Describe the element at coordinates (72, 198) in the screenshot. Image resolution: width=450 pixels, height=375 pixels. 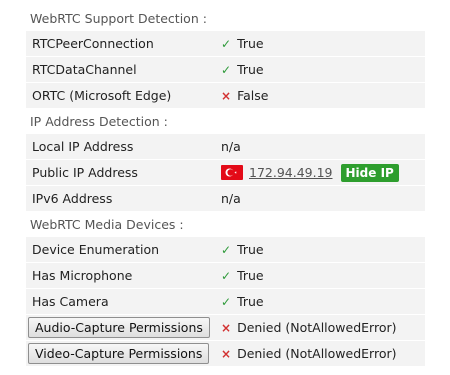
I see `row-label: IPv6 Address` at that location.